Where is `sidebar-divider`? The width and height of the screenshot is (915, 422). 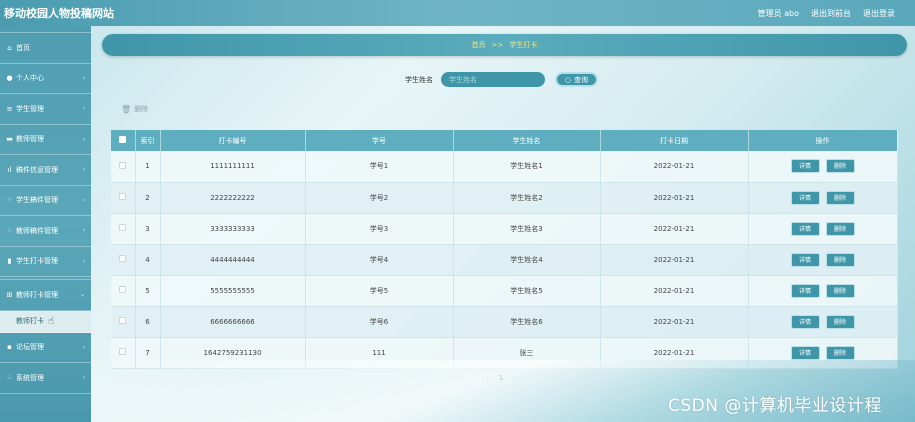
sidebar-divider is located at coordinates (45, 29).